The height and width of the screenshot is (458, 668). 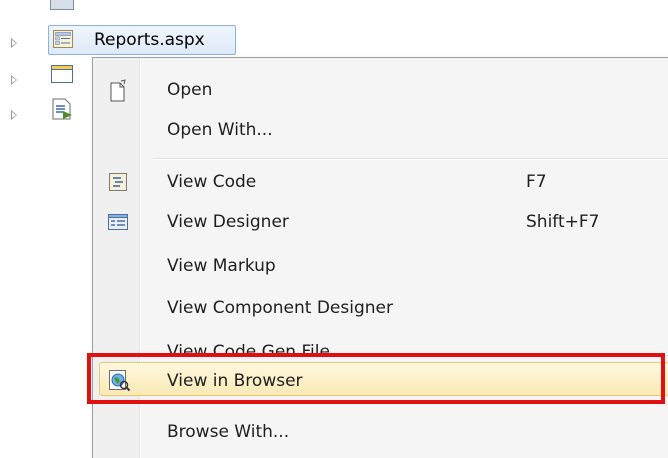 I want to click on view-code-icon, so click(x=118, y=182).